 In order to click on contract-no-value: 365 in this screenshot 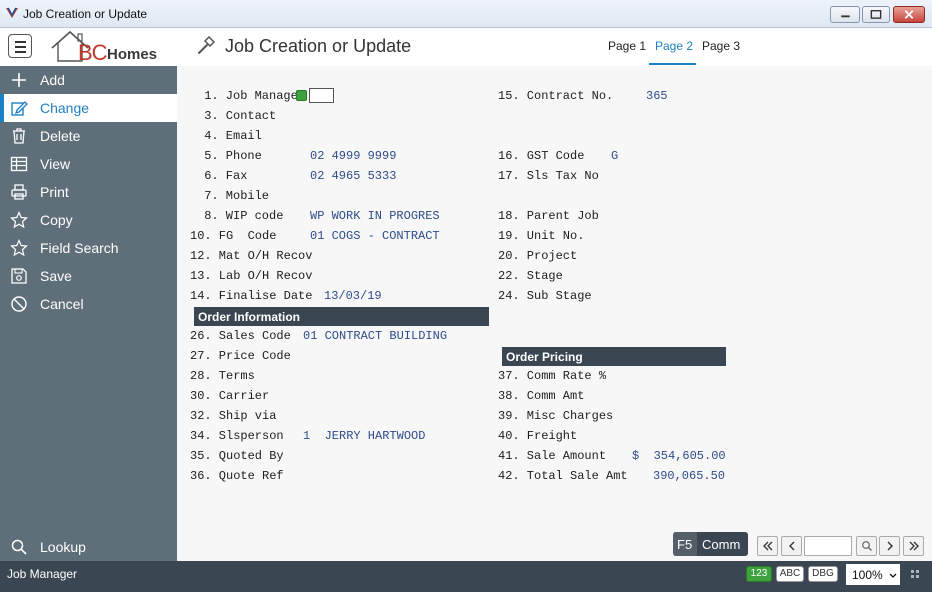, I will do `click(657, 96)`.